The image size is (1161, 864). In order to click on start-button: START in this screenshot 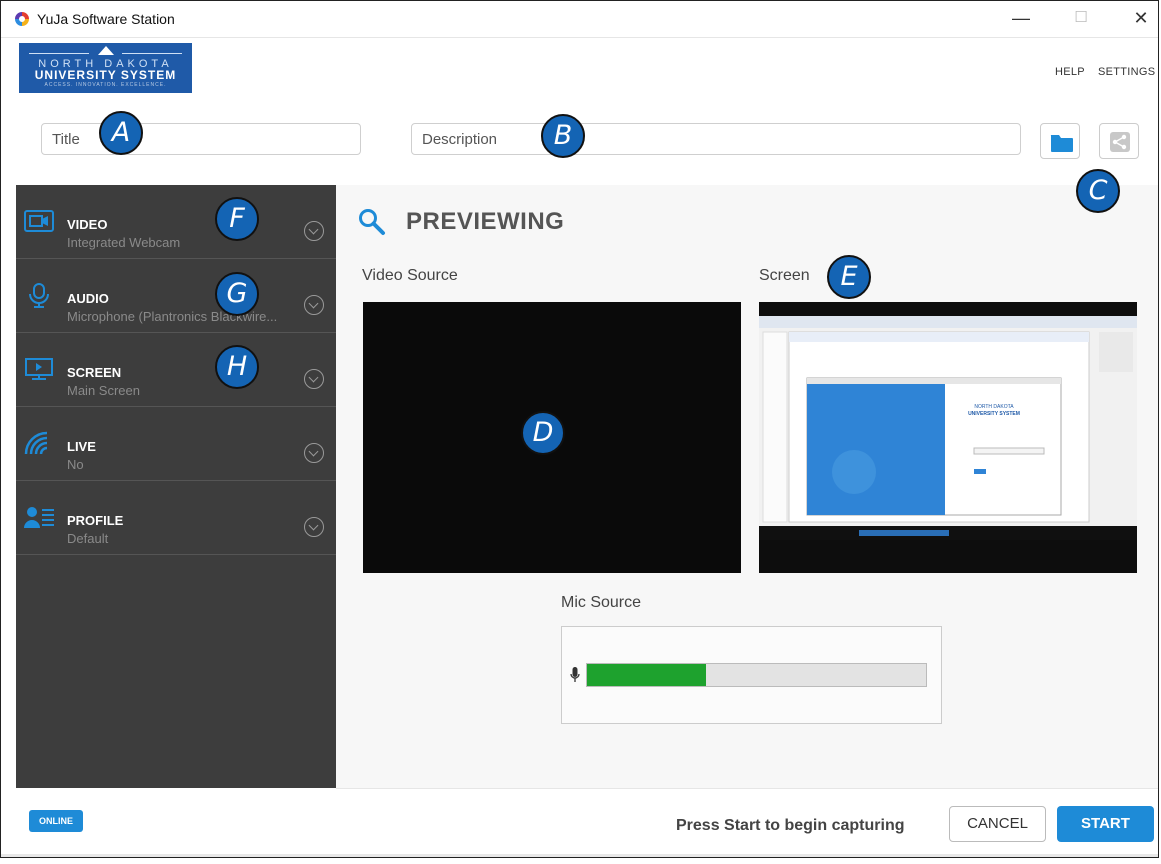, I will do `click(1105, 824)`.